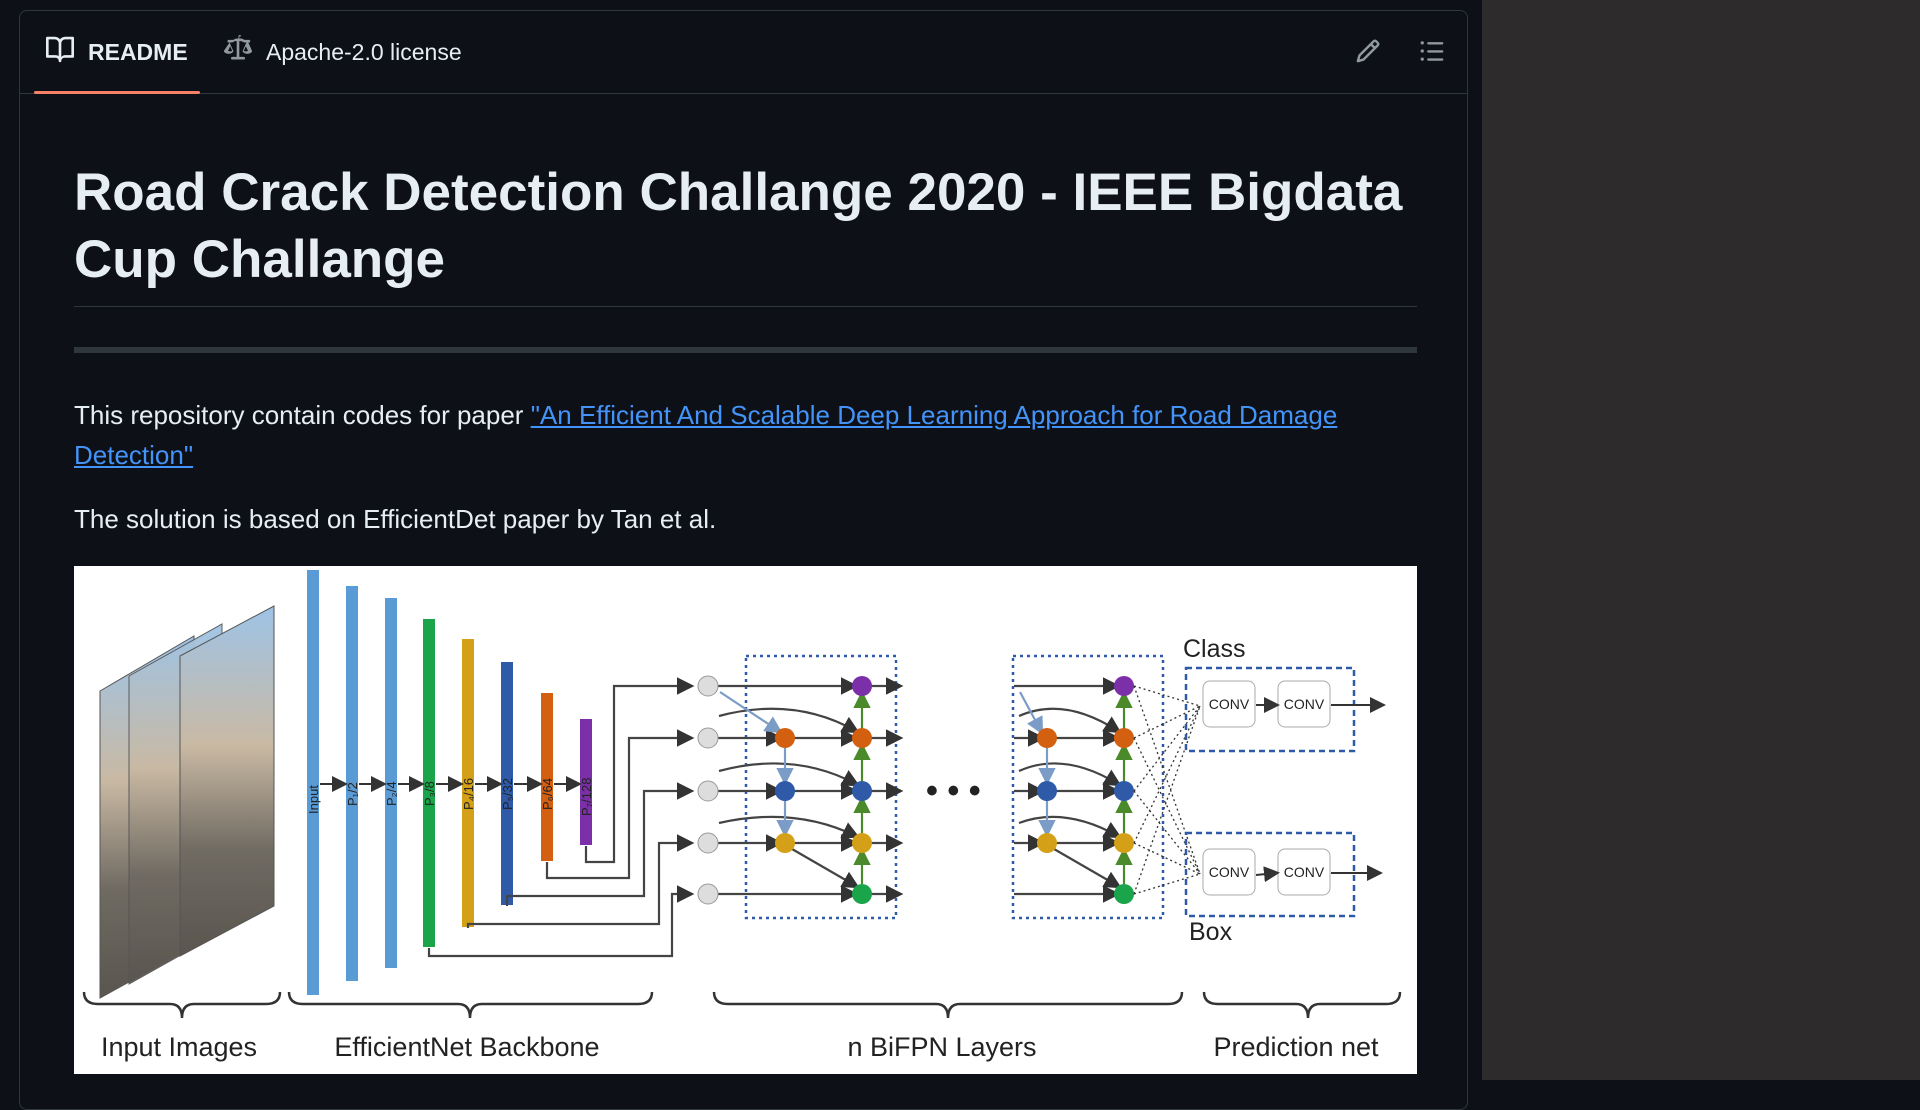 The width and height of the screenshot is (1920, 1110). Describe the element at coordinates (941, 1047) in the screenshot. I see `bifpn-label: n BiFPN Layers` at that location.